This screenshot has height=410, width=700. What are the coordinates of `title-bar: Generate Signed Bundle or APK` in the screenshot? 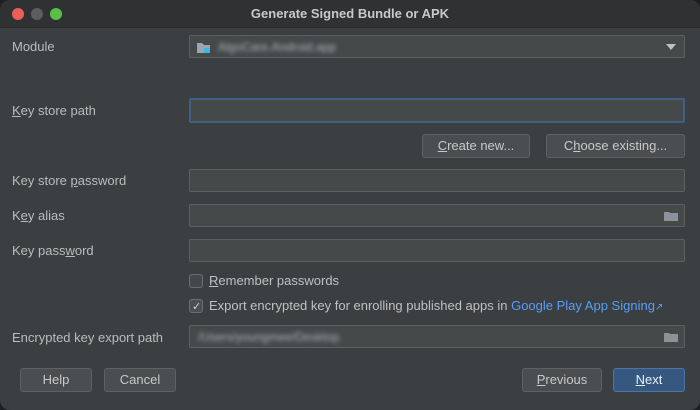 It's located at (350, 14).